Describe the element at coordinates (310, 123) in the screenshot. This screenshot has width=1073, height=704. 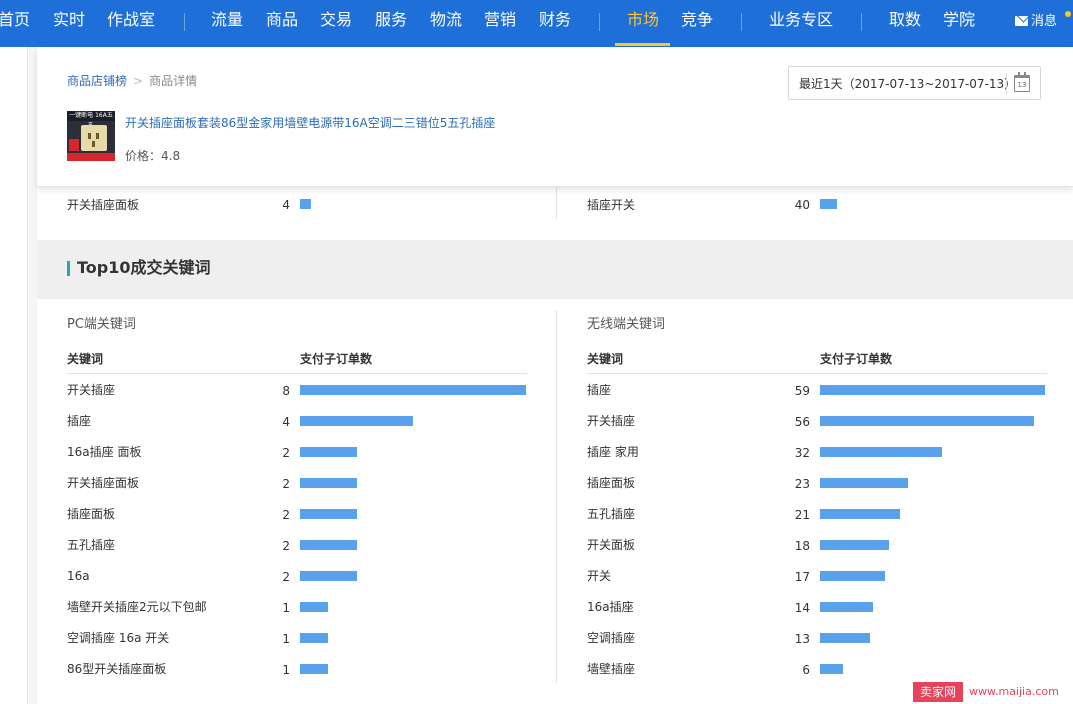
I see `product-title-link: 开关插座面板套装86型金家用墙壁电源带16A空调二三错位5五孔插座` at that location.